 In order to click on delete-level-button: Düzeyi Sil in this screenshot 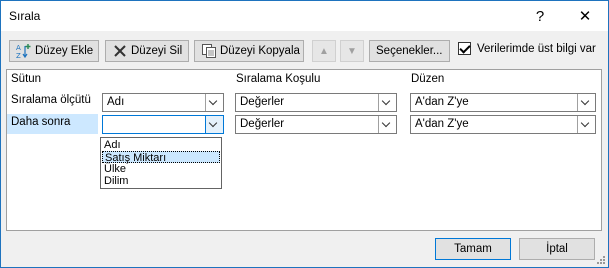, I will do `click(147, 51)`.